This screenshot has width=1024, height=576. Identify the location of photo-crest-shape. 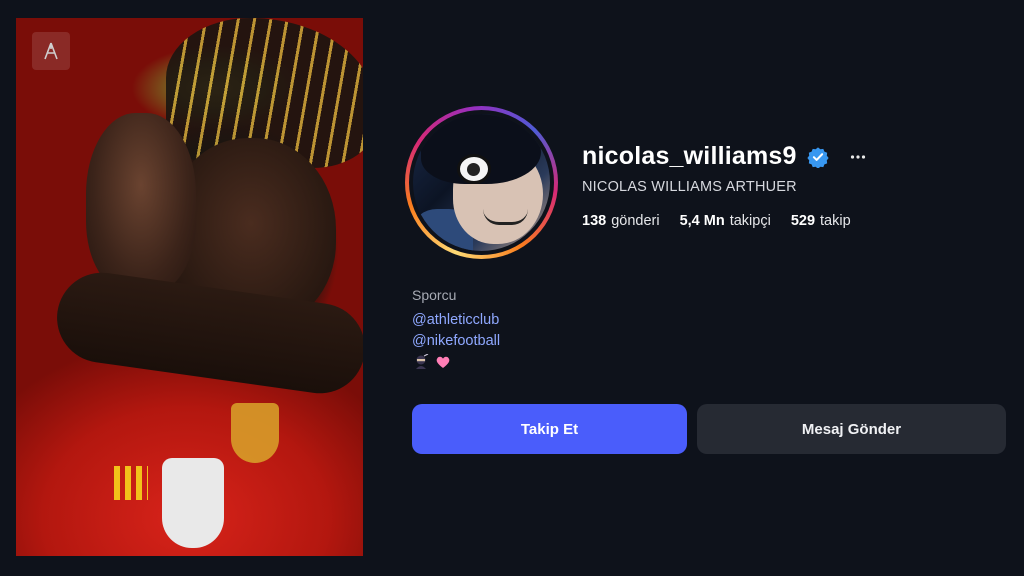
(255, 433).